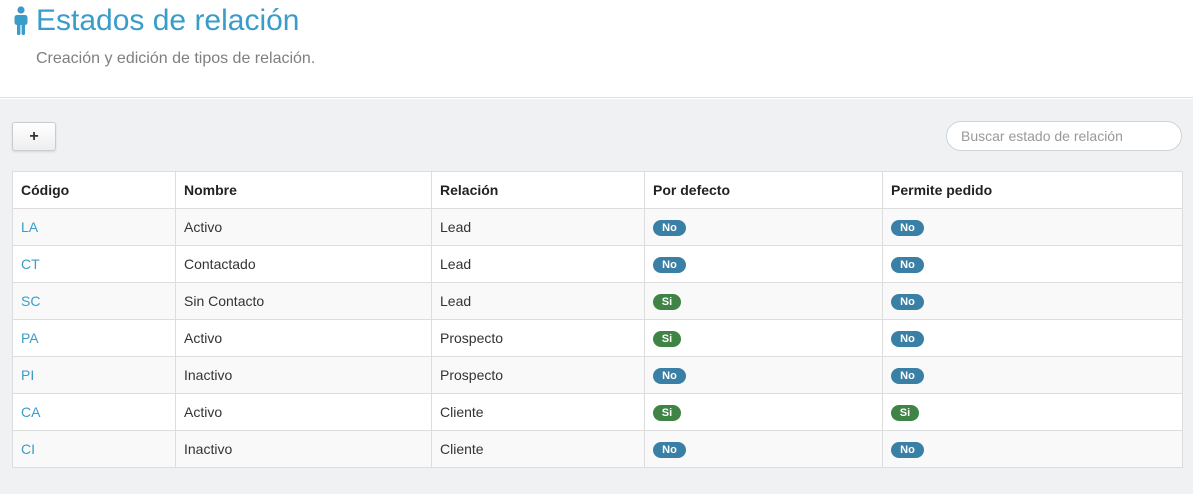 The height and width of the screenshot is (494, 1193). What do you see at coordinates (1032, 412) in the screenshot?
I see `permite-pedido-cell: Si` at bounding box center [1032, 412].